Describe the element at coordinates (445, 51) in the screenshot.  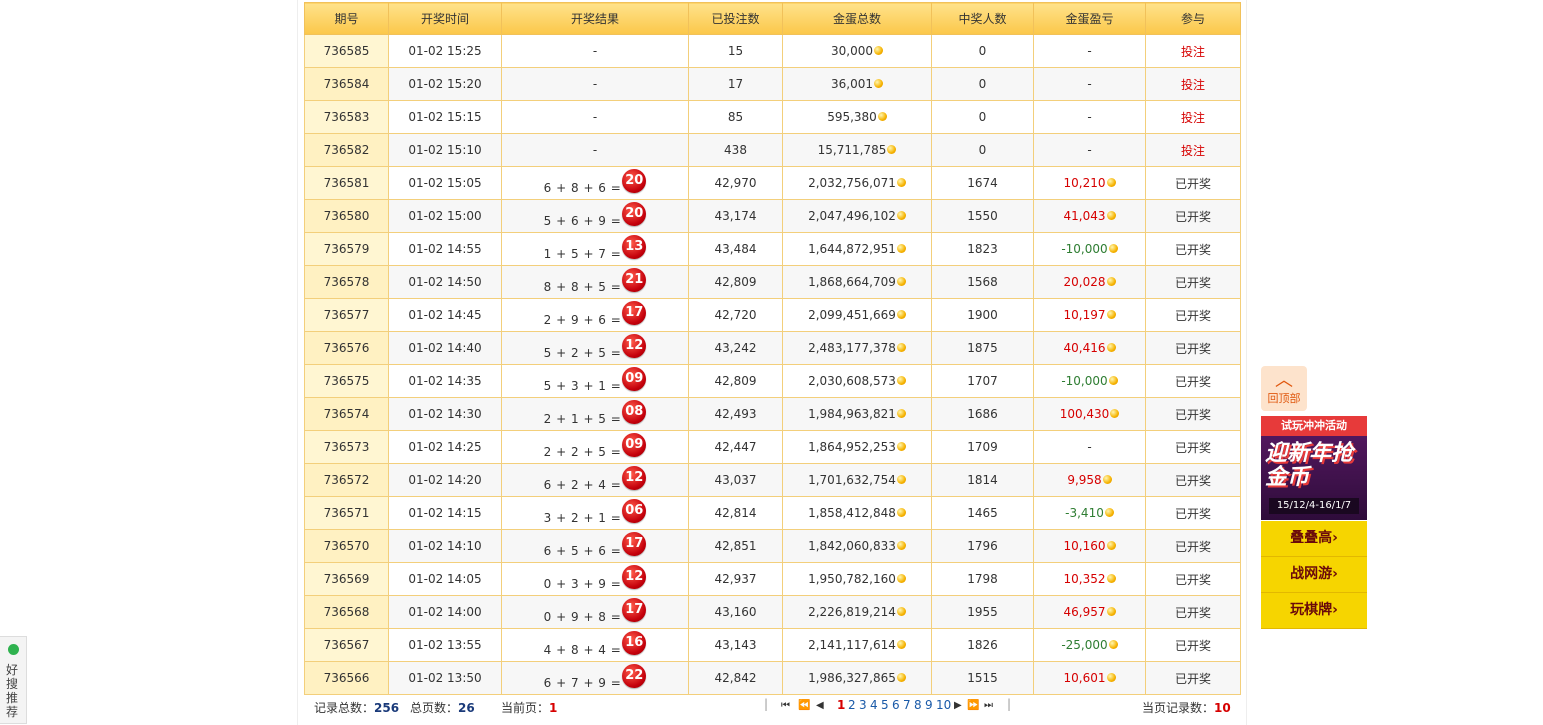
I see `cell-time: 01-02 15:25` at that location.